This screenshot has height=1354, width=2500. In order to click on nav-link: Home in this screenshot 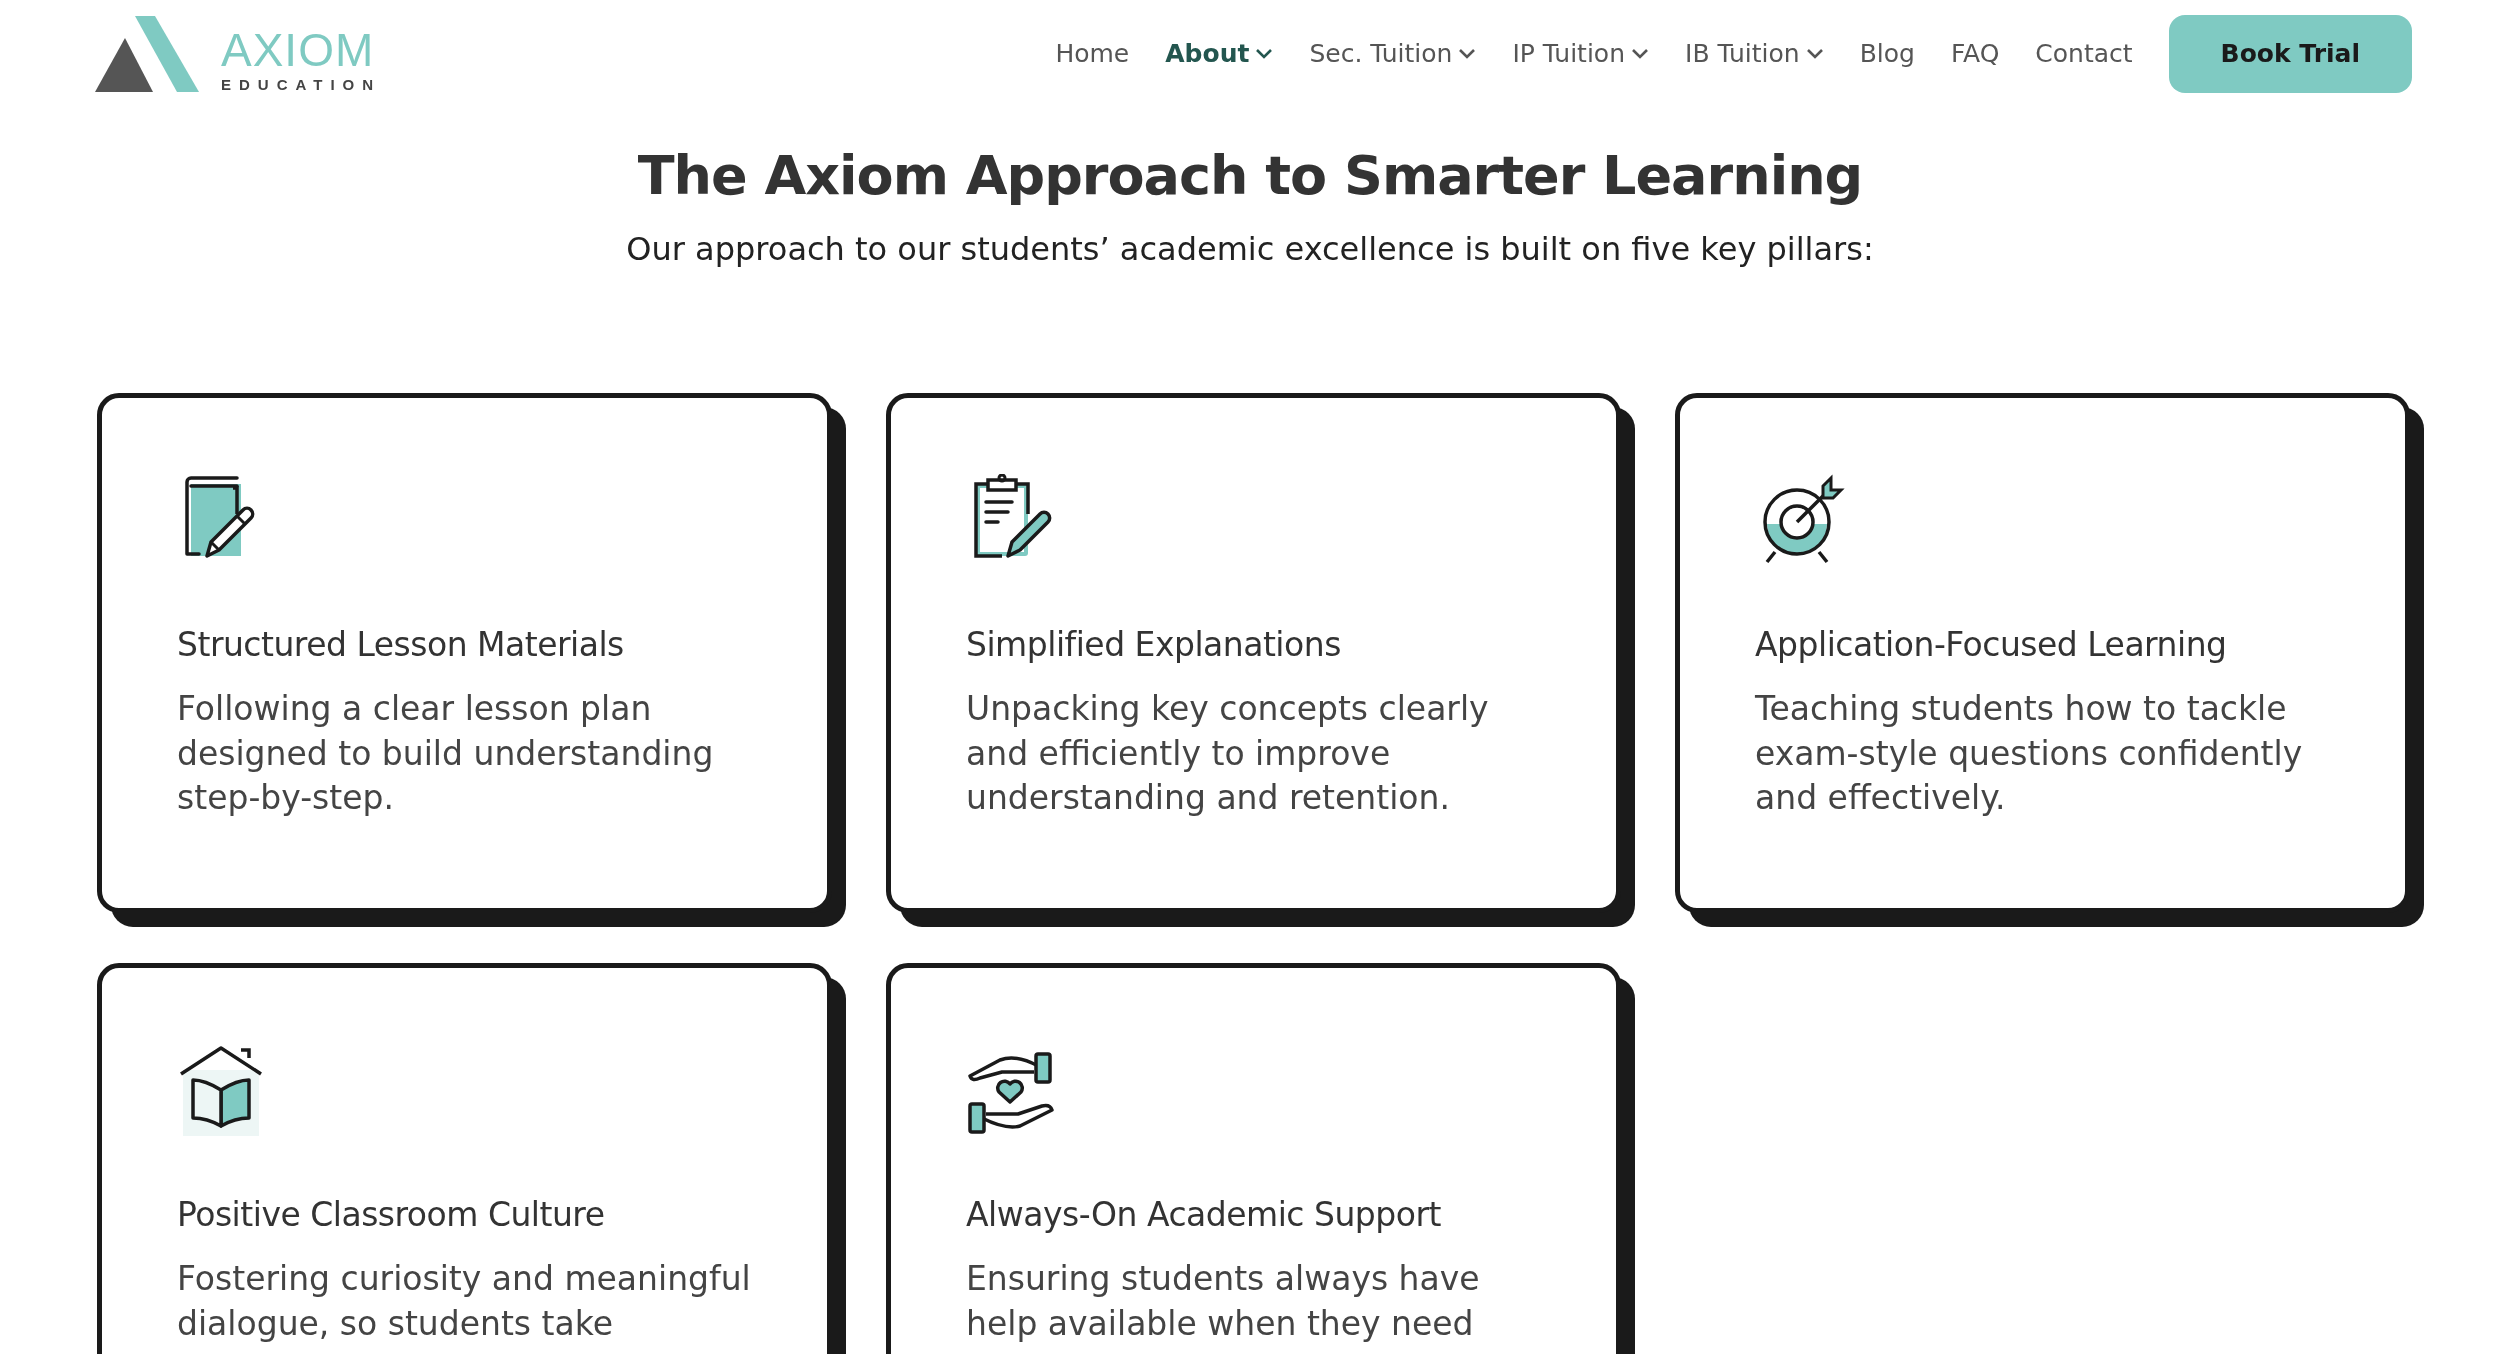, I will do `click(1092, 54)`.